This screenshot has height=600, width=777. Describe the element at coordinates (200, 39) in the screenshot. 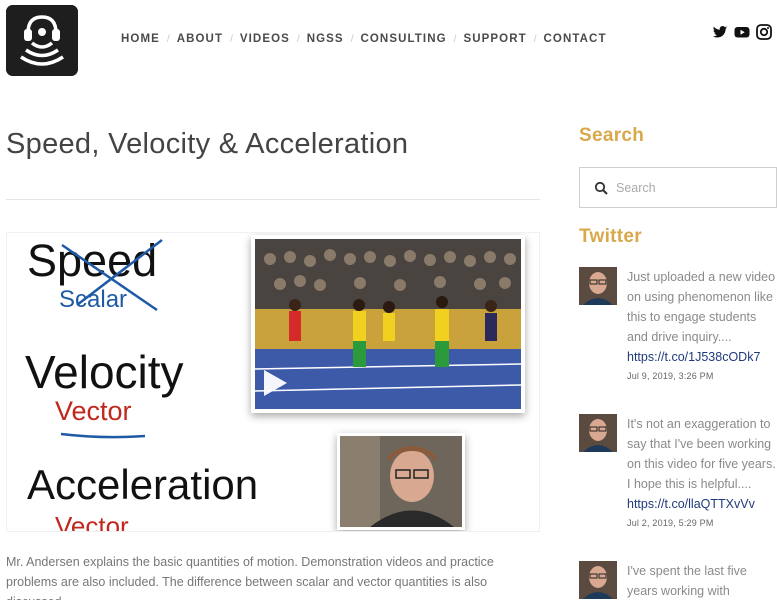

I see `nav-about: ABOUT` at that location.